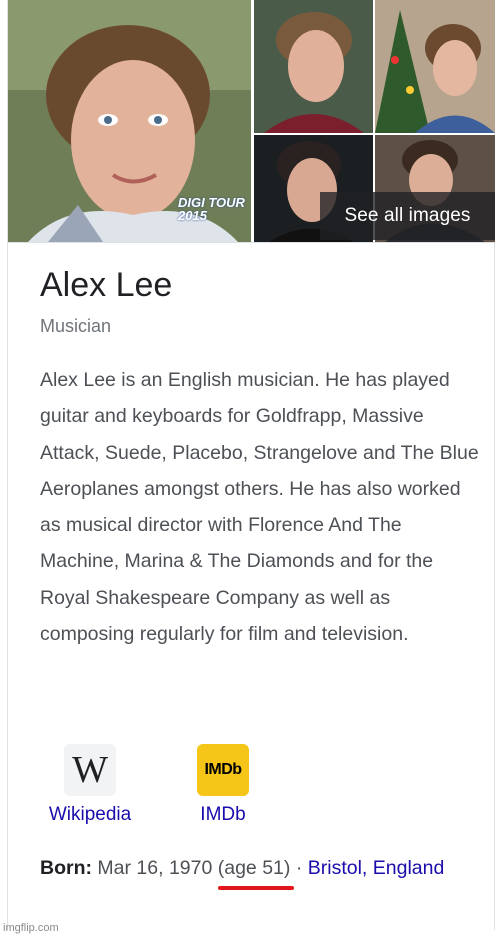 The height and width of the screenshot is (938, 500). I want to click on imdb-link: IMDb IMDb, so click(223, 785).